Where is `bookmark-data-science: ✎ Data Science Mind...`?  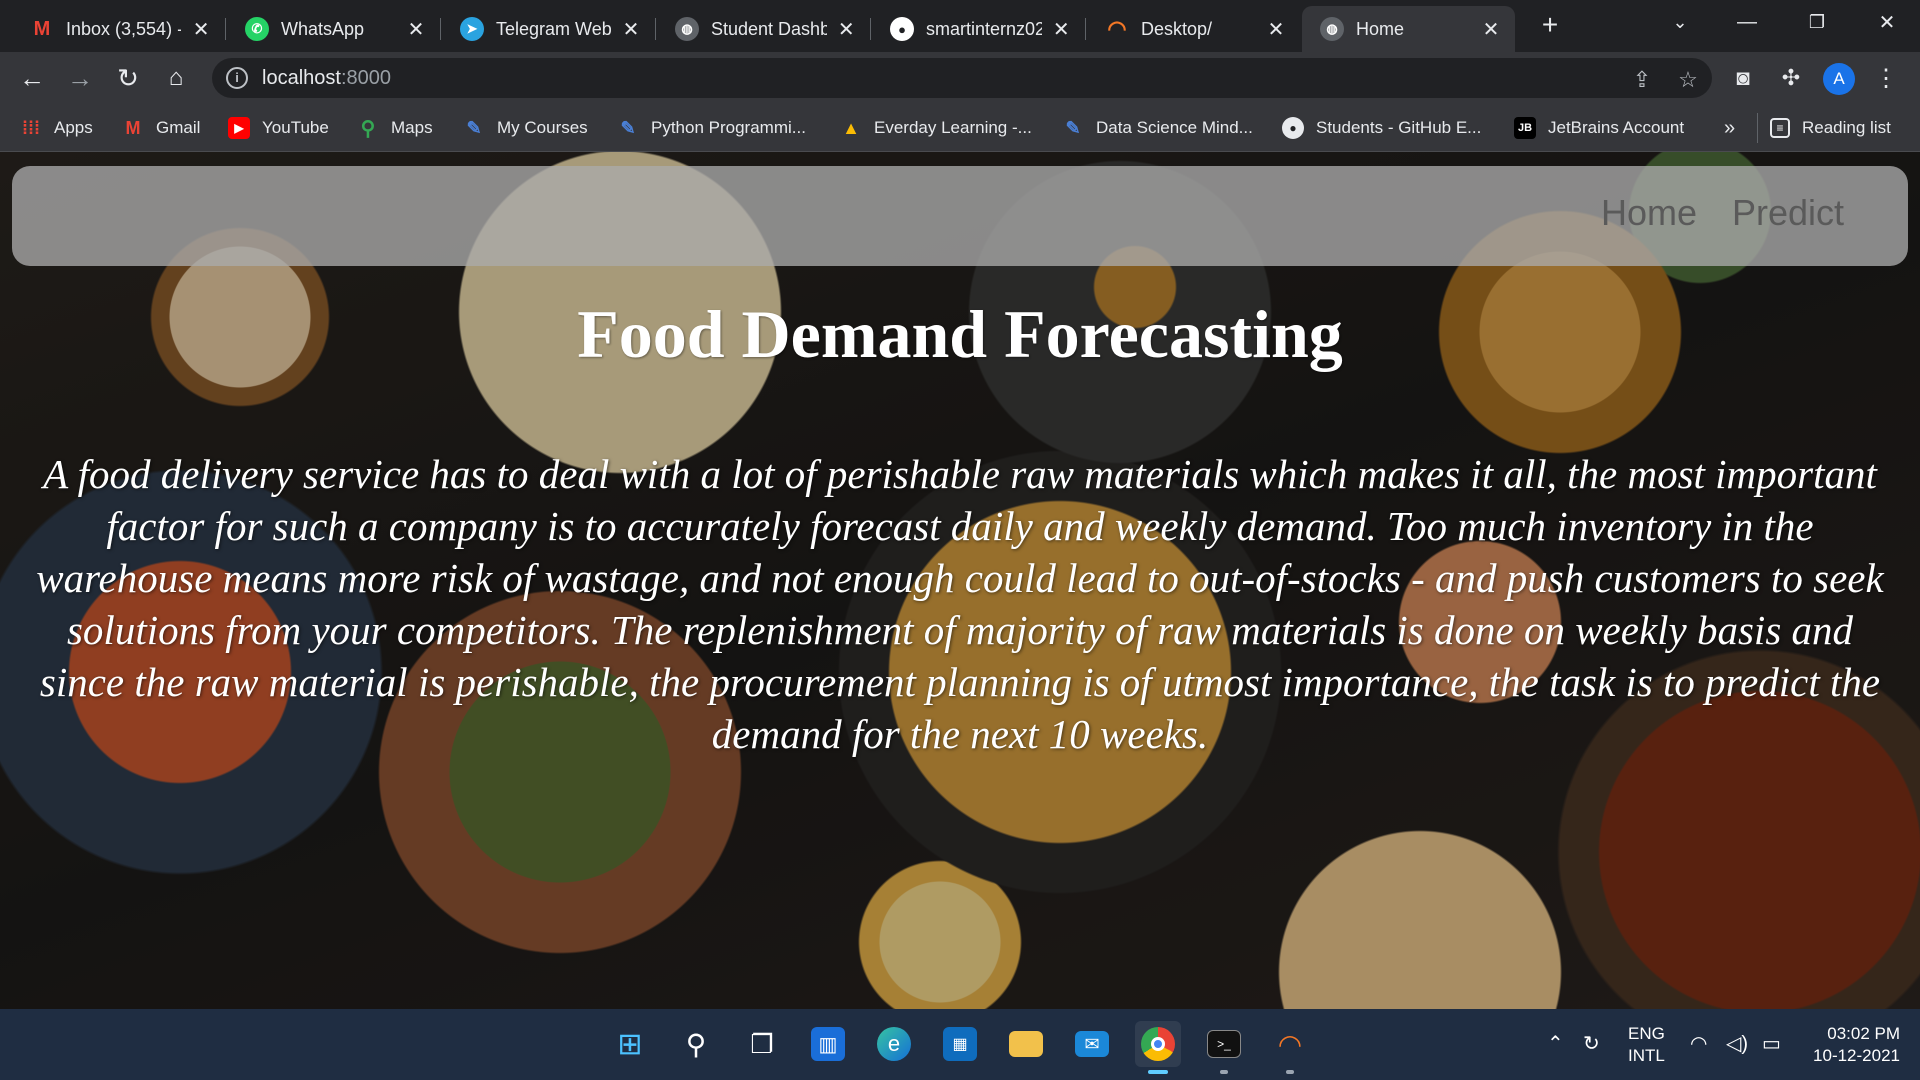 bookmark-data-science: ✎ Data Science Mind... is located at coordinates (1157, 128).